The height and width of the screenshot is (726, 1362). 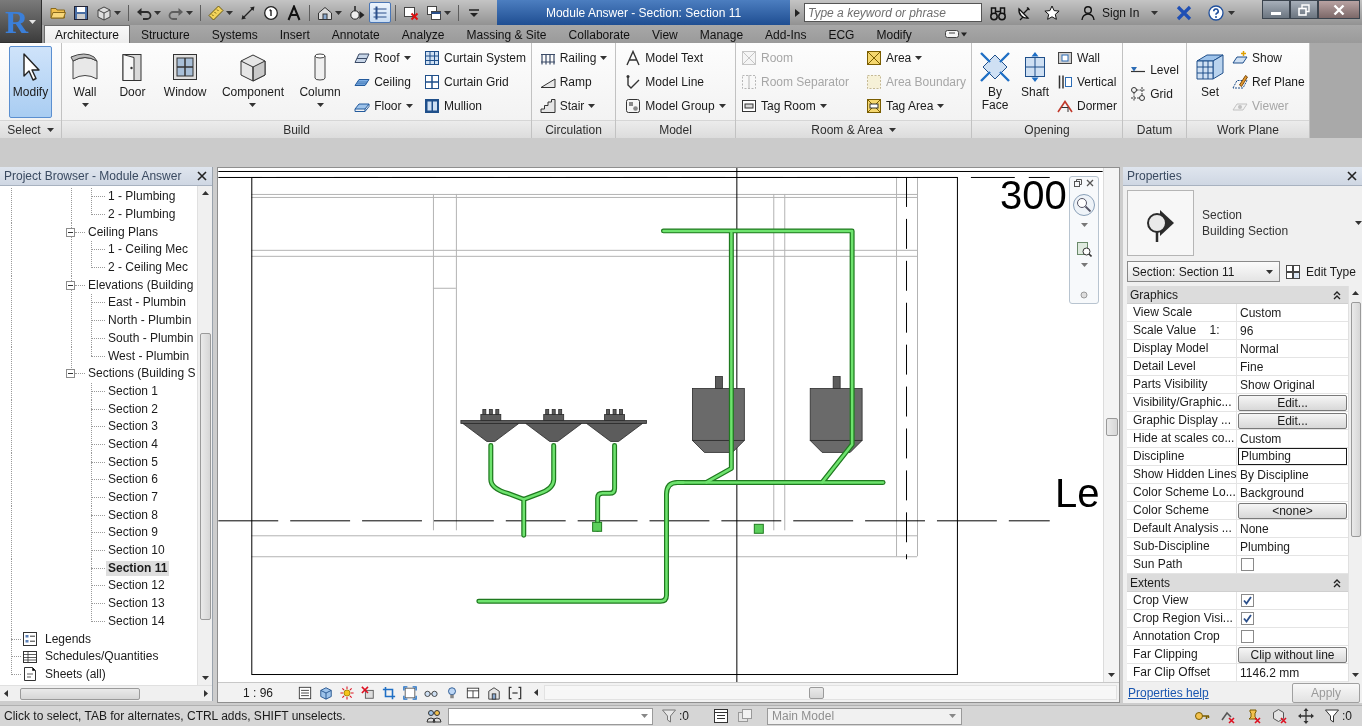 What do you see at coordinates (1232, 12) in the screenshot?
I see `caret-icon` at bounding box center [1232, 12].